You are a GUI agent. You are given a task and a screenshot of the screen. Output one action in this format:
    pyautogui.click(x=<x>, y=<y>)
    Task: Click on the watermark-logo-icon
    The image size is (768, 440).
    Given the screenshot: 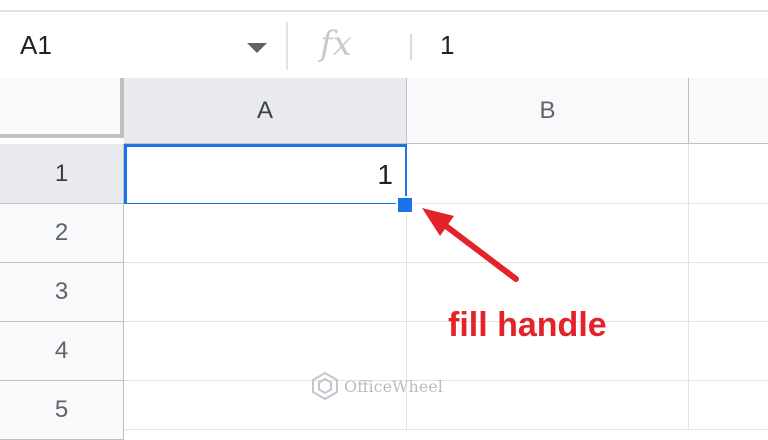 What is the action you would take?
    pyautogui.click(x=325, y=386)
    